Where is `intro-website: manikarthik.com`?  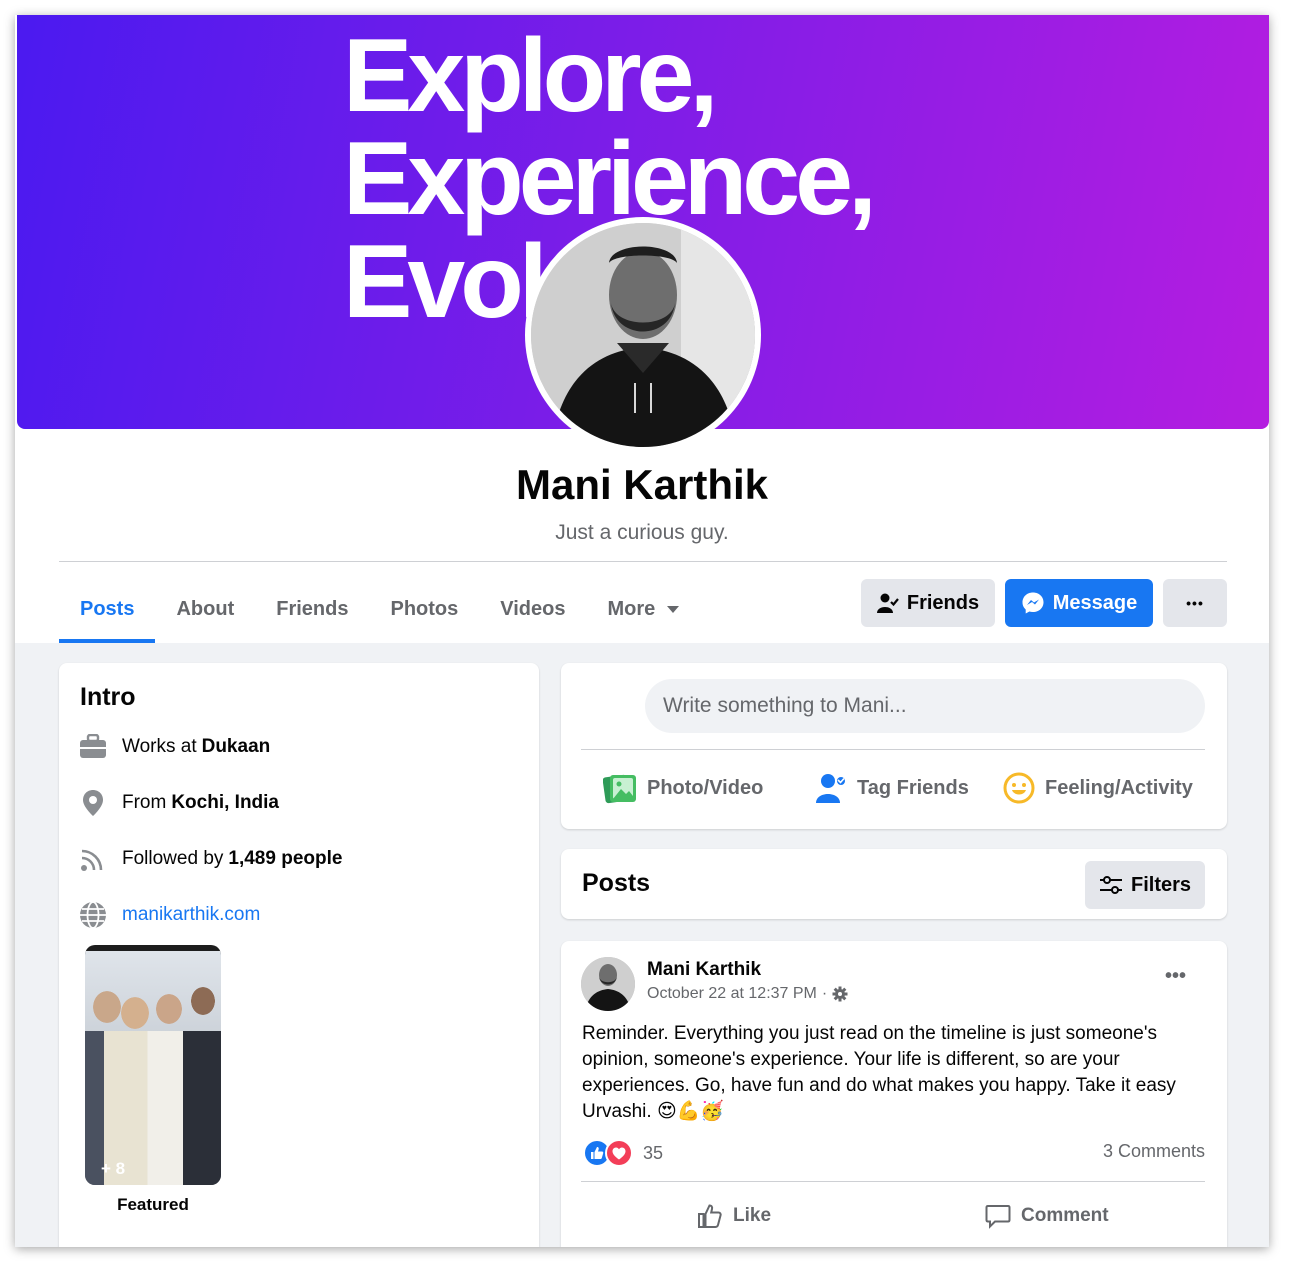 intro-website: manikarthik.com is located at coordinates (169, 915).